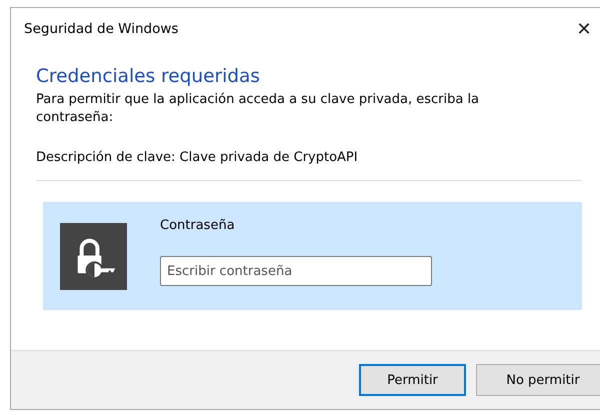 Image resolution: width=600 pixels, height=415 pixels. What do you see at coordinates (258, 109) in the screenshot?
I see `message-text: Para permitir que la aplicación acceda a su clave privada, escriba la contraseña:` at bounding box center [258, 109].